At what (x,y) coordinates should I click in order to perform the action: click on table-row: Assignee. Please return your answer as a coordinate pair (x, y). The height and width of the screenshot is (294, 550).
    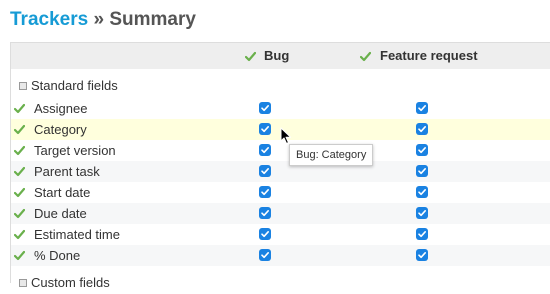
    Looking at the image, I should click on (280, 108).